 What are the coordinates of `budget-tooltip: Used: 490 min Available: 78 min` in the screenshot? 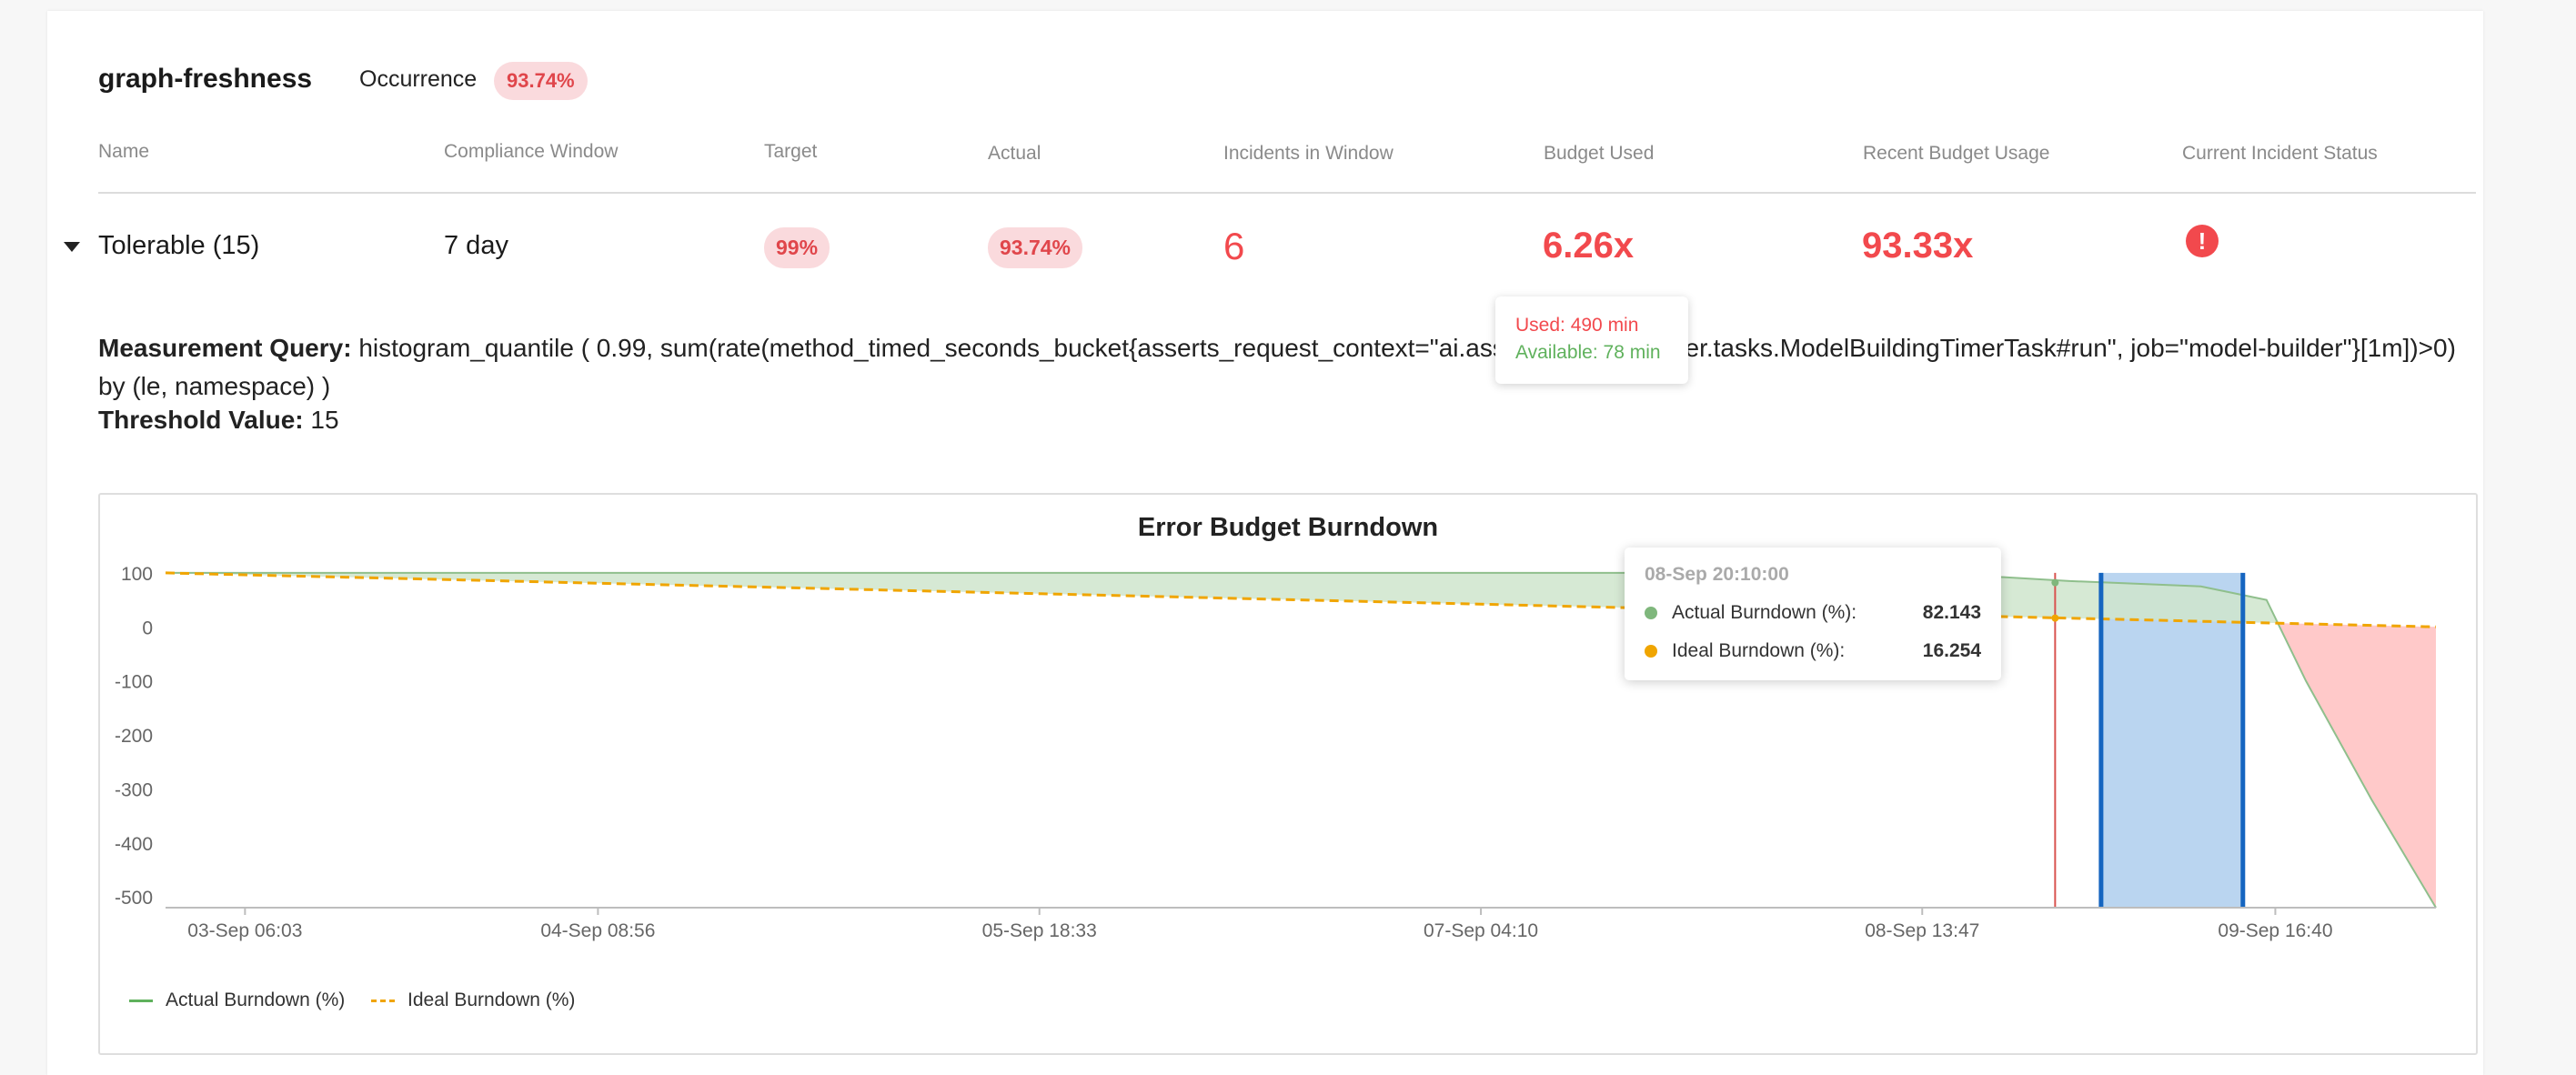 It's located at (1591, 340).